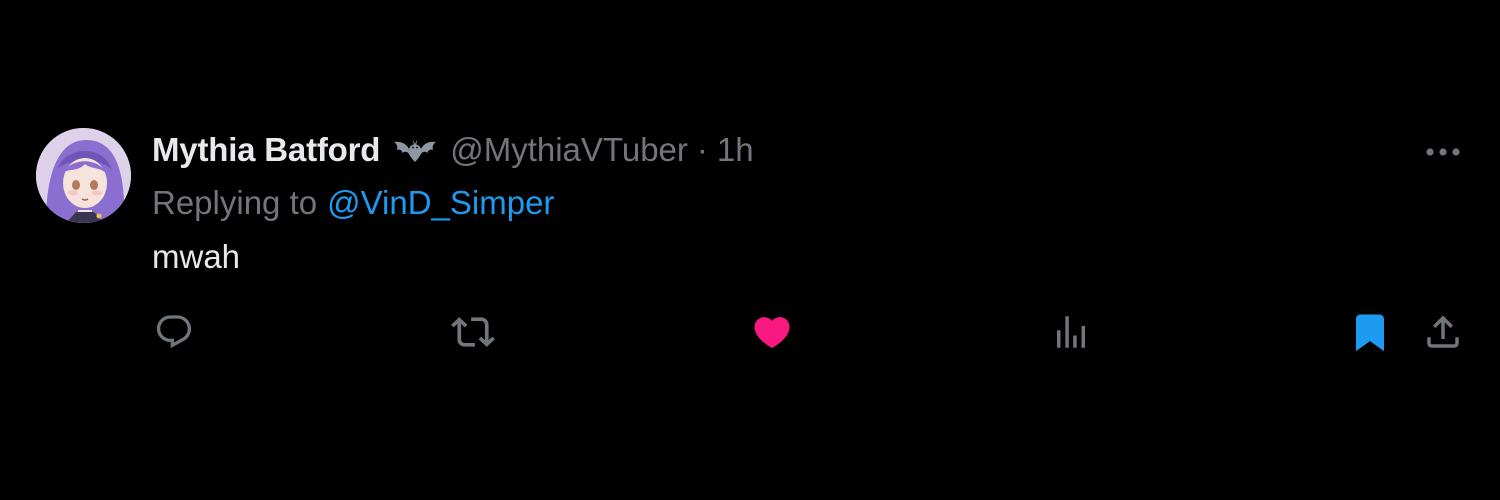 This screenshot has width=1500, height=500. I want to click on share-upload-icon, so click(1443, 331).